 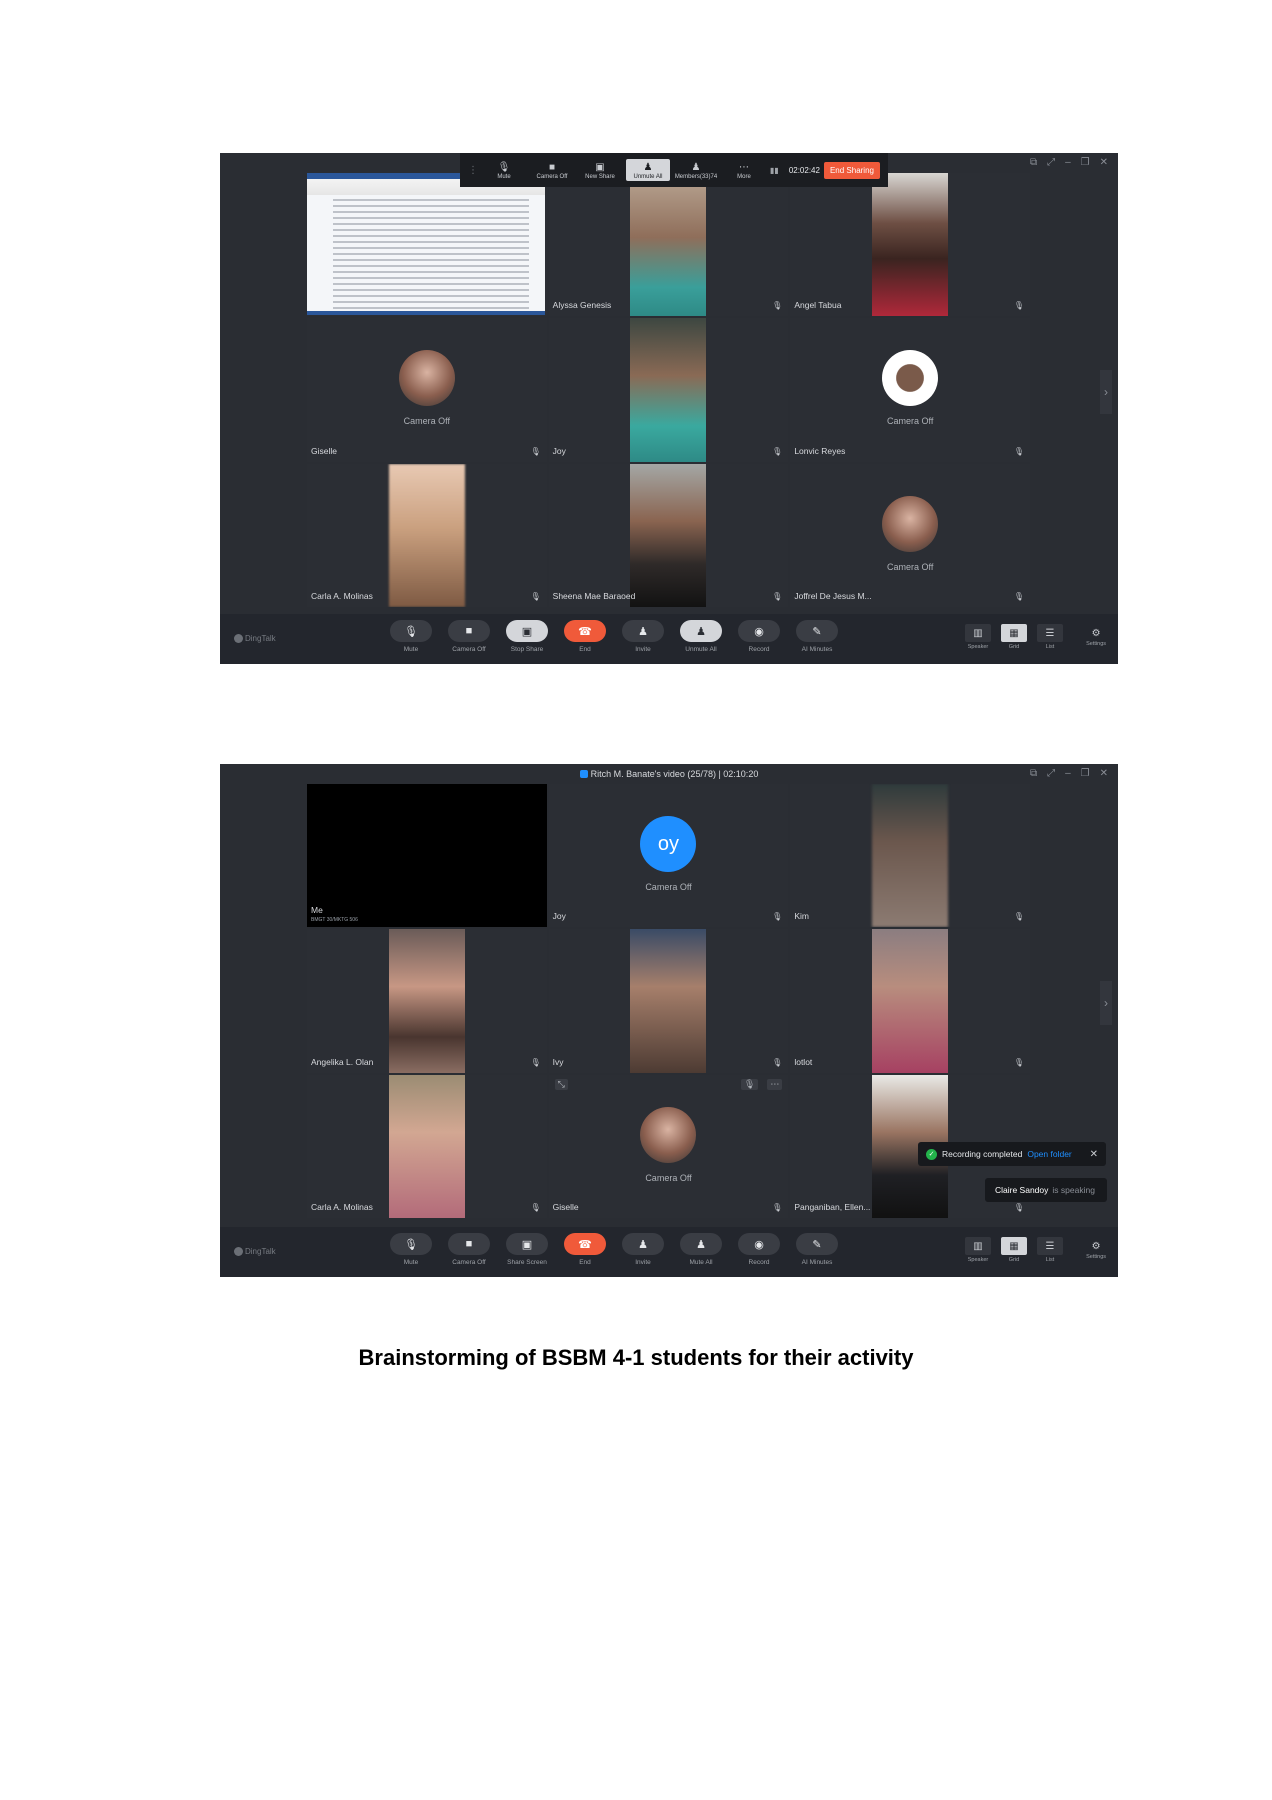 I want to click on participant-tile: Angel Tabua 🎙, so click(x=910, y=245).